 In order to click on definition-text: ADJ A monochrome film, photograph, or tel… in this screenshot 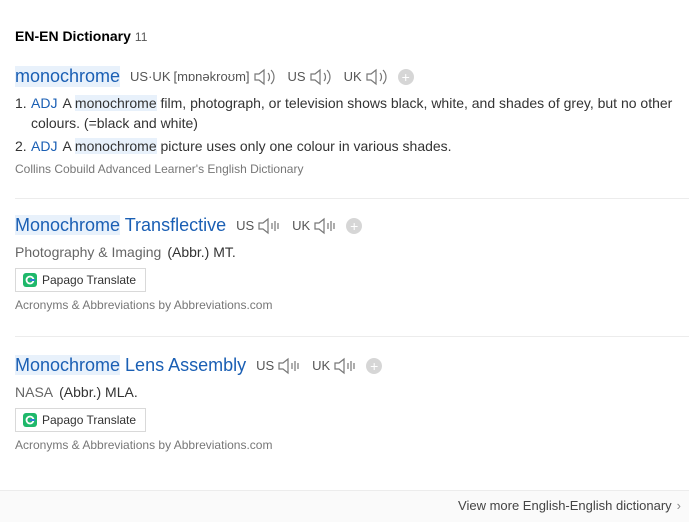, I will do `click(360, 113)`.